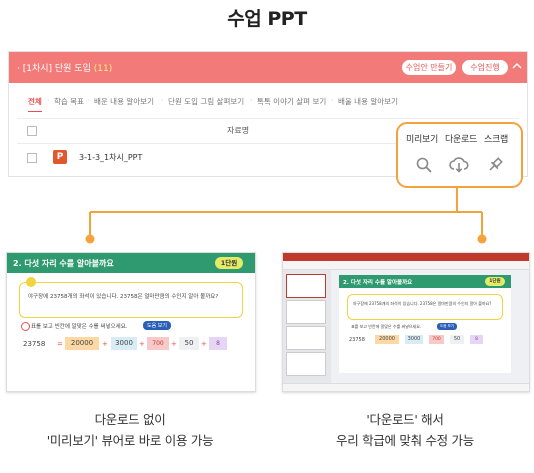 The height and width of the screenshot is (473, 534). What do you see at coordinates (461, 140) in the screenshot?
I see `download-label: 다운로드` at bounding box center [461, 140].